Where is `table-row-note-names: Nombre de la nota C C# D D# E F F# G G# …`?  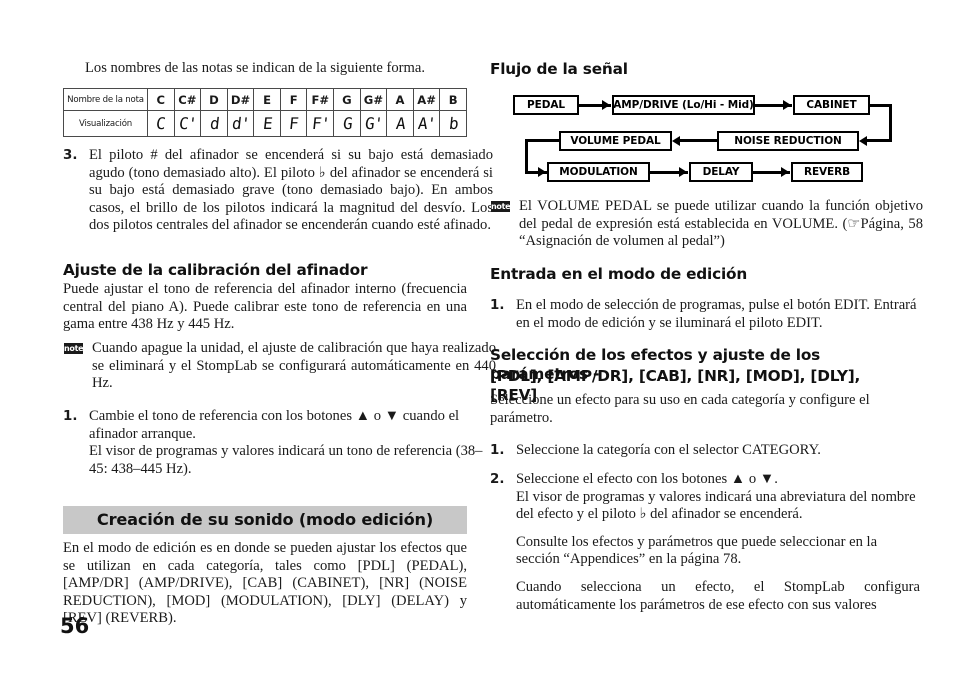
table-row-note-names: Nombre de la nota C C# D D# E F F# G G# … is located at coordinates (265, 99).